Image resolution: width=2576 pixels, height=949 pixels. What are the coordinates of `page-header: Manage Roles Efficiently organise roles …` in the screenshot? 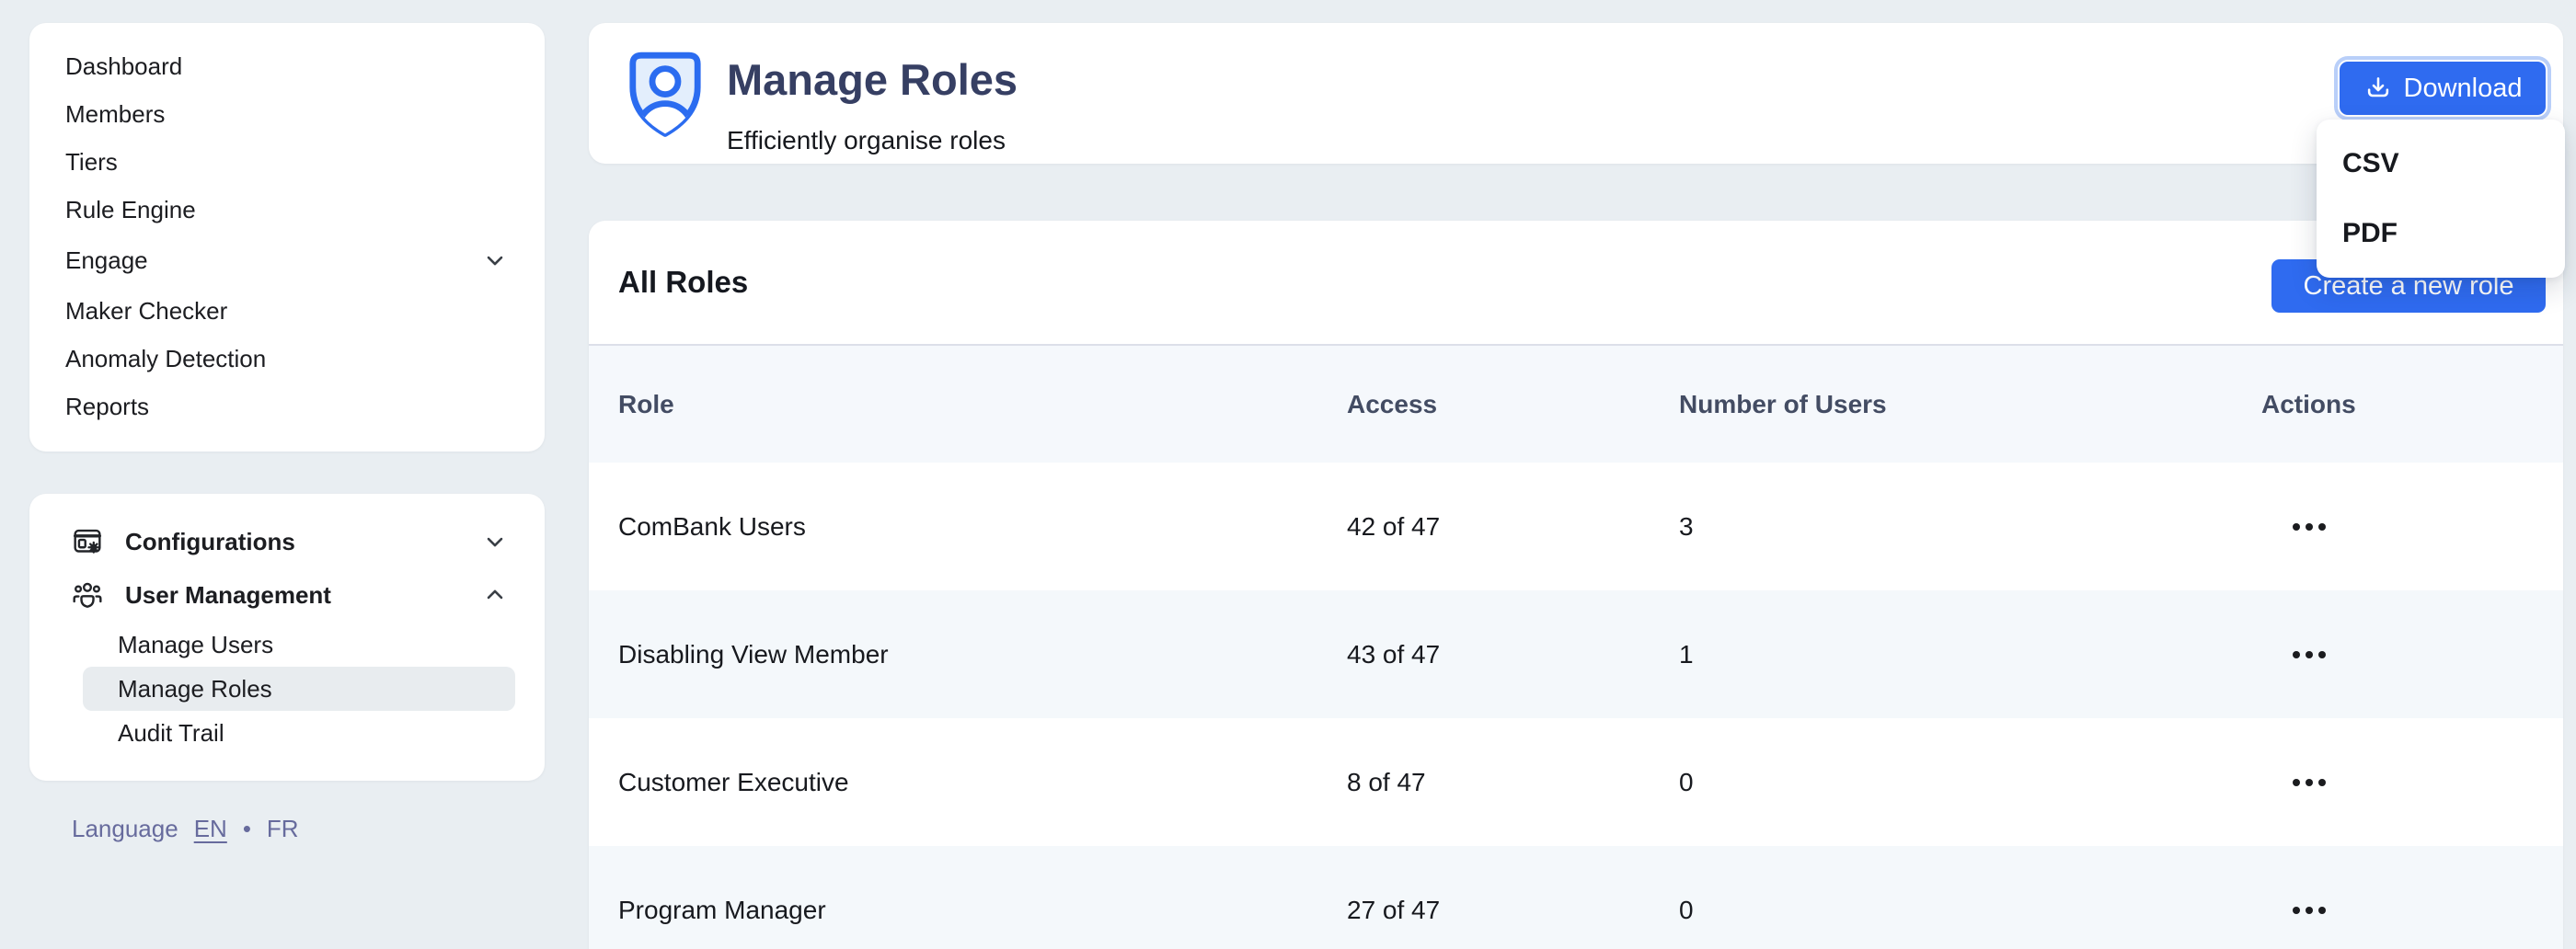 It's located at (1576, 93).